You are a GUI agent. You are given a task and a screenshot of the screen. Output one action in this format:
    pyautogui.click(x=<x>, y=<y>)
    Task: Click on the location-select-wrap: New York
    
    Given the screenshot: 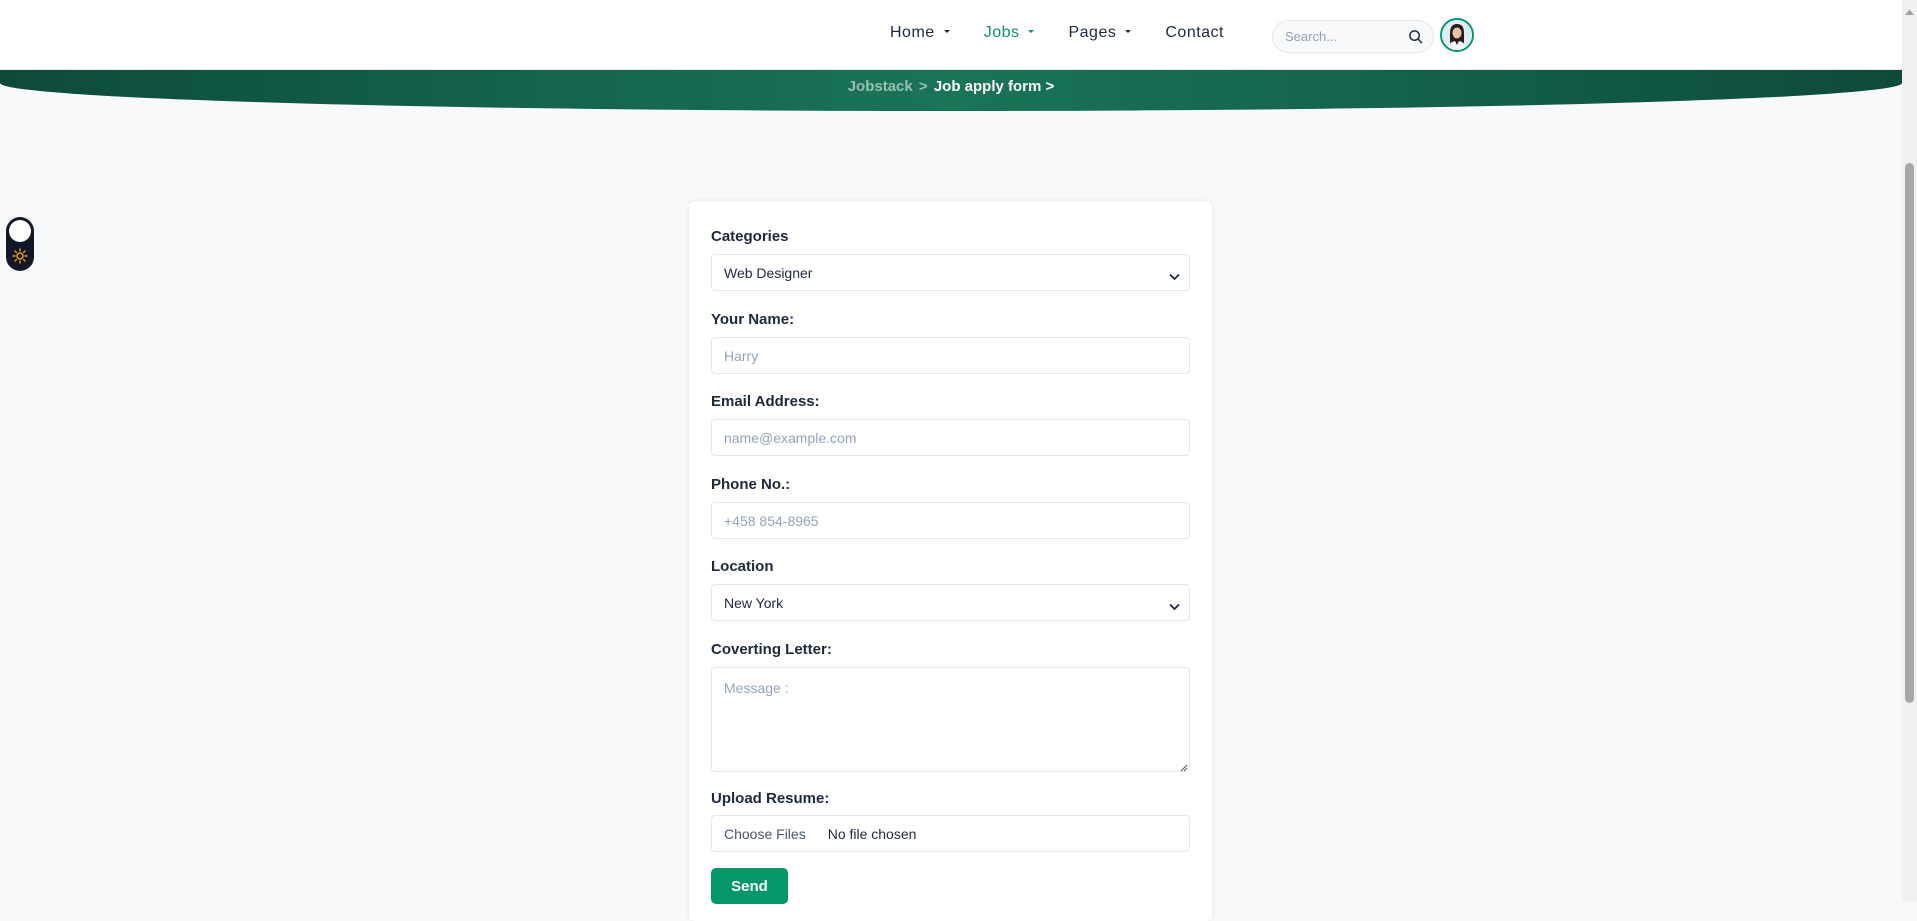 What is the action you would take?
    pyautogui.click(x=950, y=602)
    